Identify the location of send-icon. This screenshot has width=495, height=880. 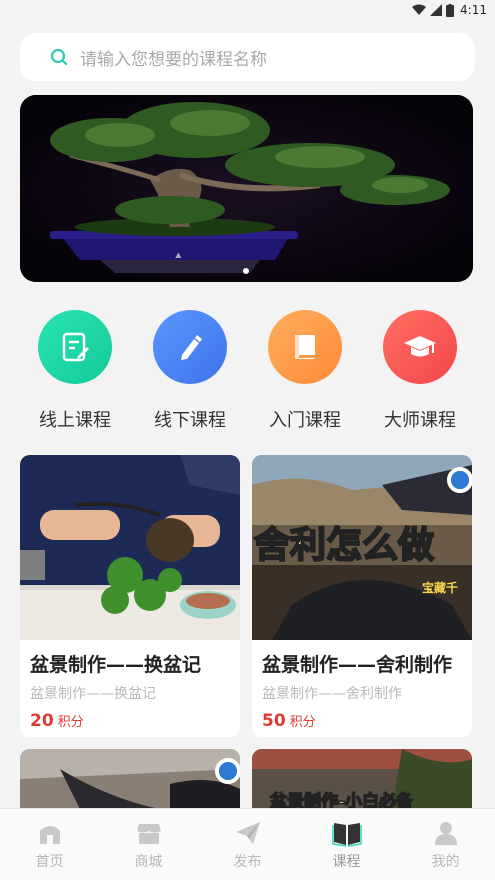
(247, 832).